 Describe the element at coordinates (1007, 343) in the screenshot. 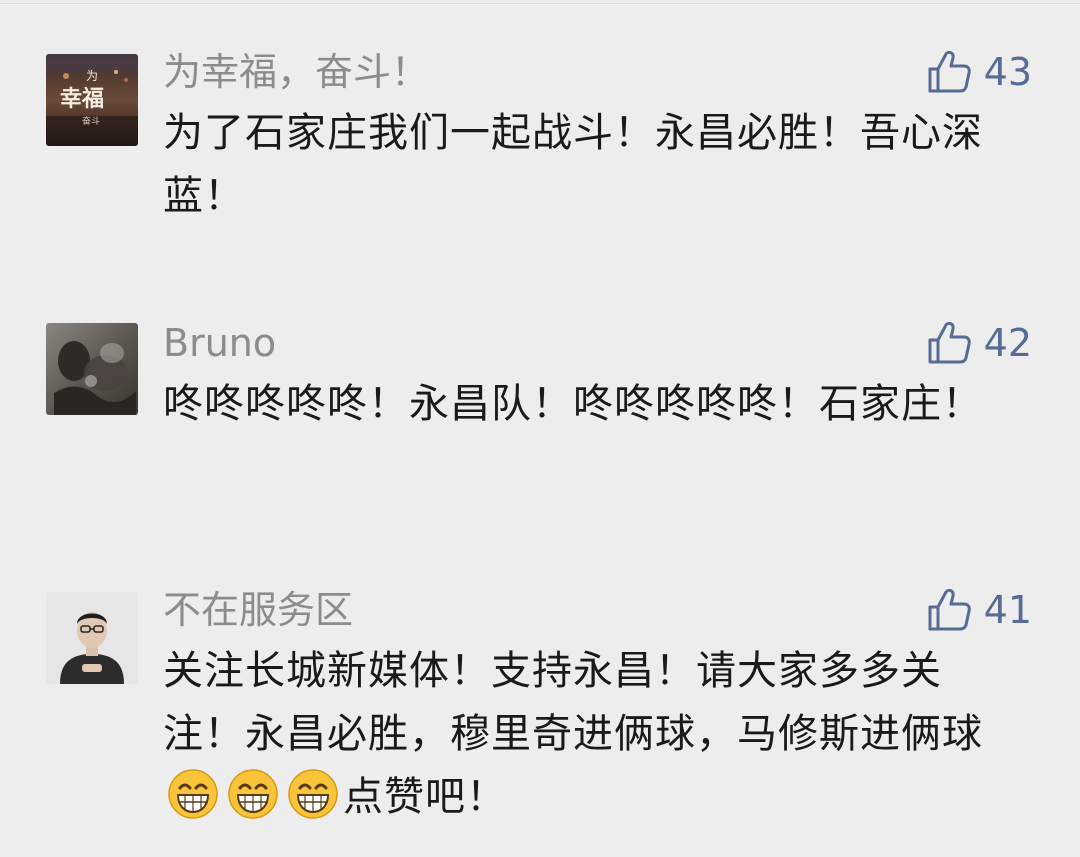

I see `like-count: 42` at that location.